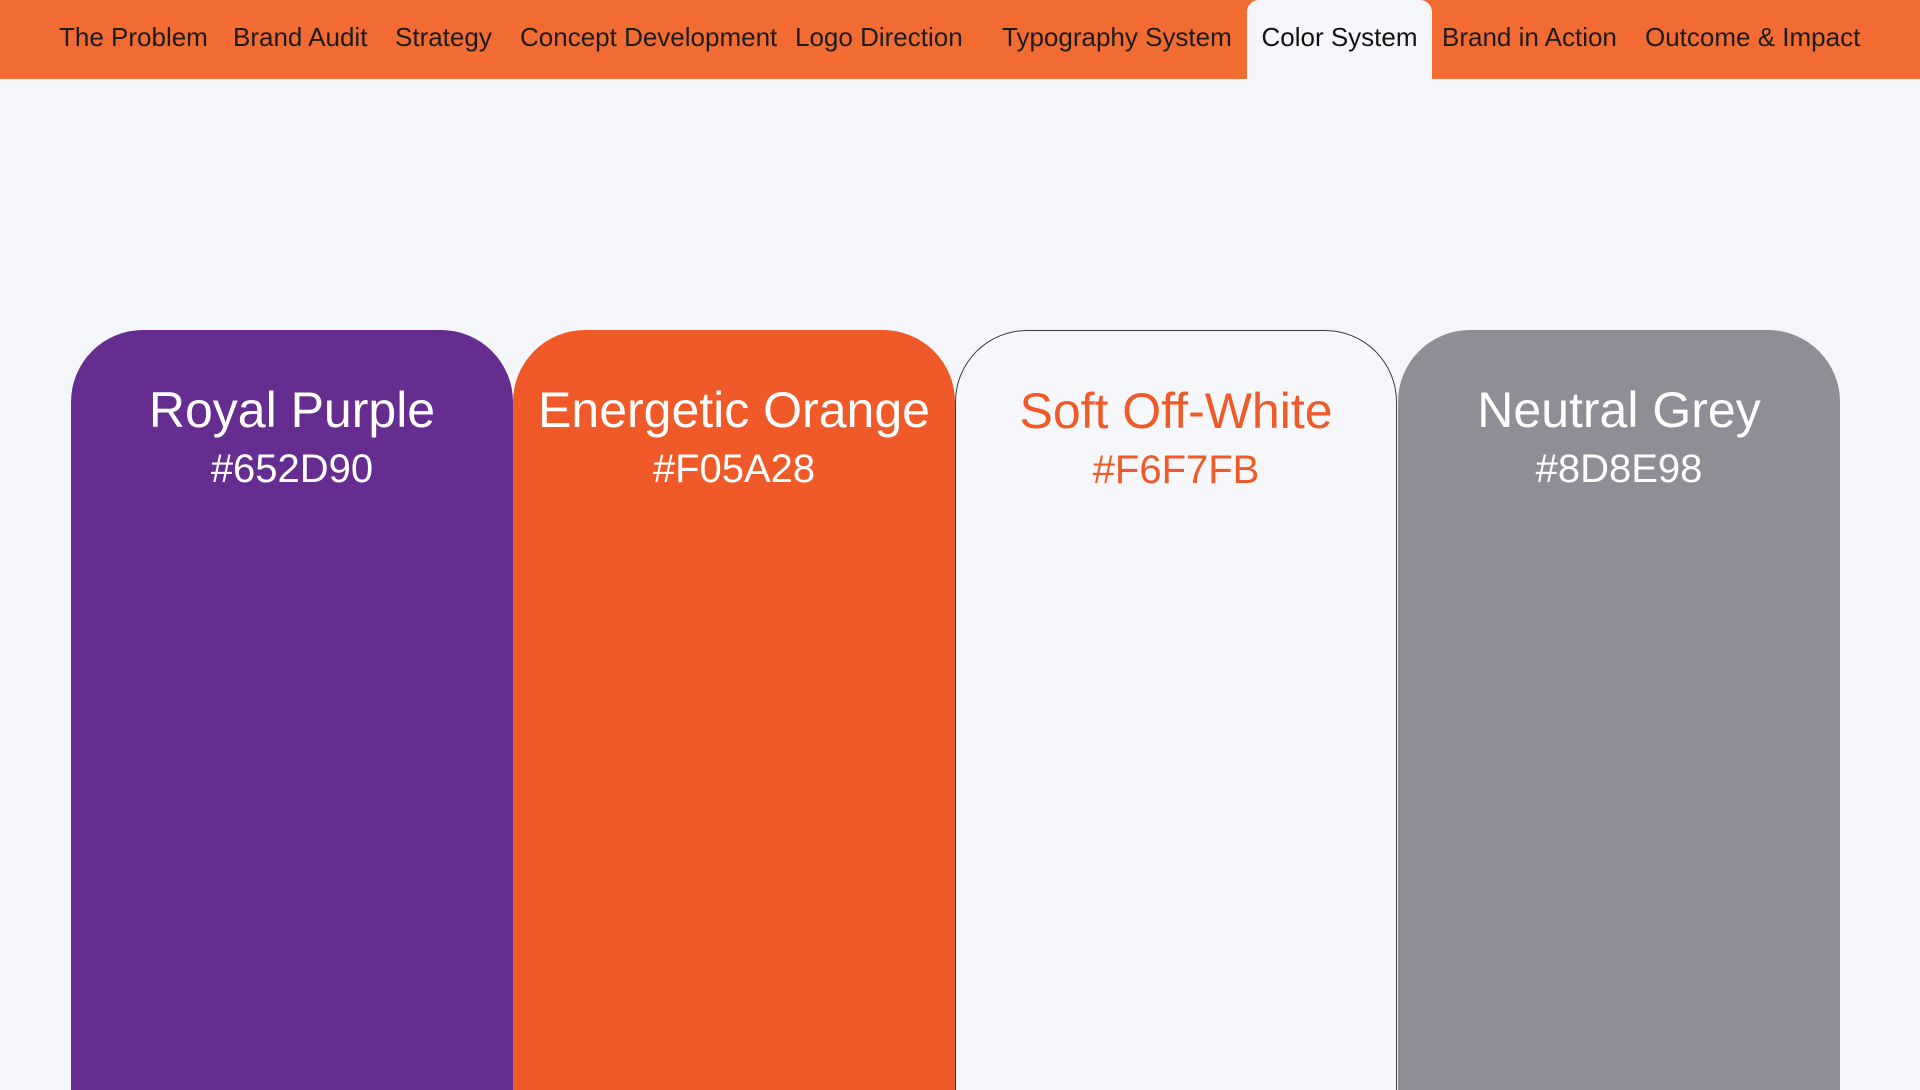  Describe the element at coordinates (1176, 470) in the screenshot. I see `swatch-hex-code: #F6F7FB` at that location.